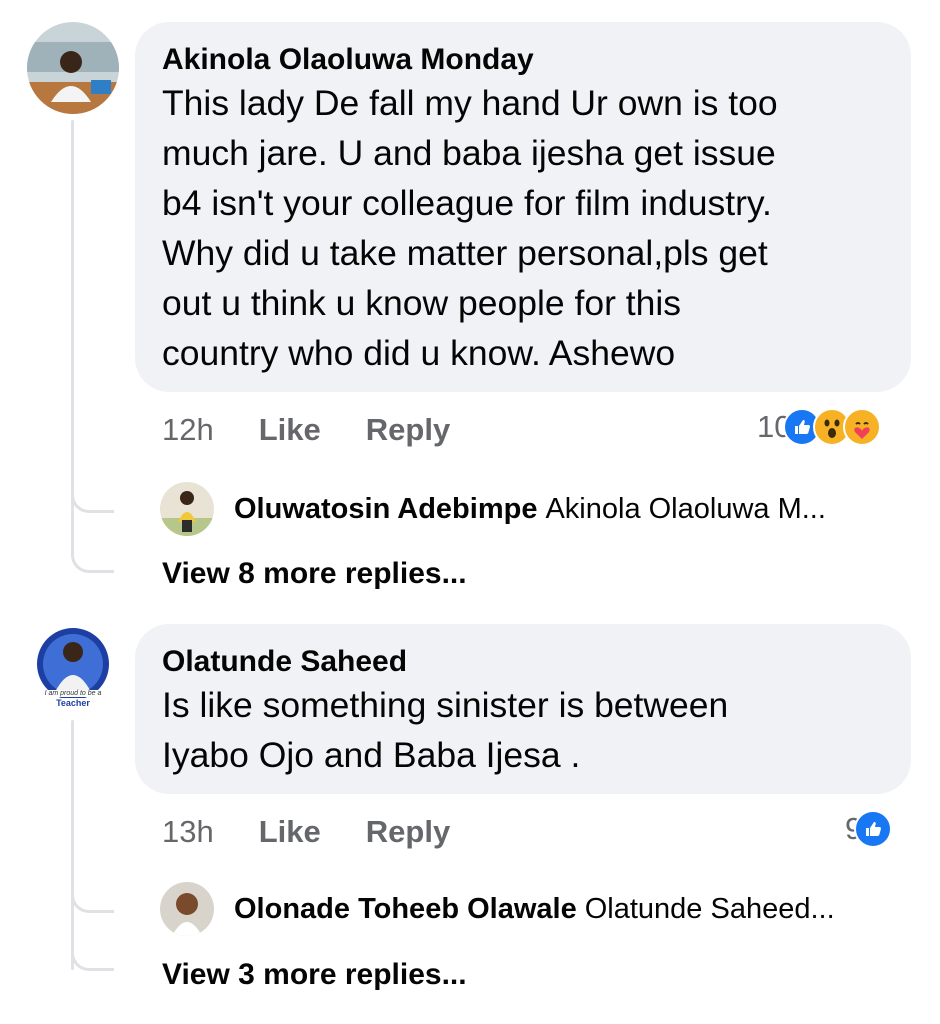  I want to click on reply-author: Olonade Toheeb Olawale, so click(405, 909).